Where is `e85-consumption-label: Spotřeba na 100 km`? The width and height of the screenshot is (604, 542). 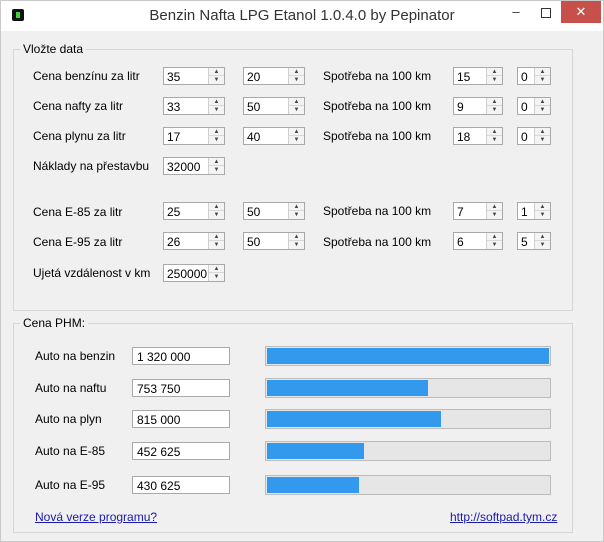
e85-consumption-label: Spotřeba na 100 km is located at coordinates (377, 211).